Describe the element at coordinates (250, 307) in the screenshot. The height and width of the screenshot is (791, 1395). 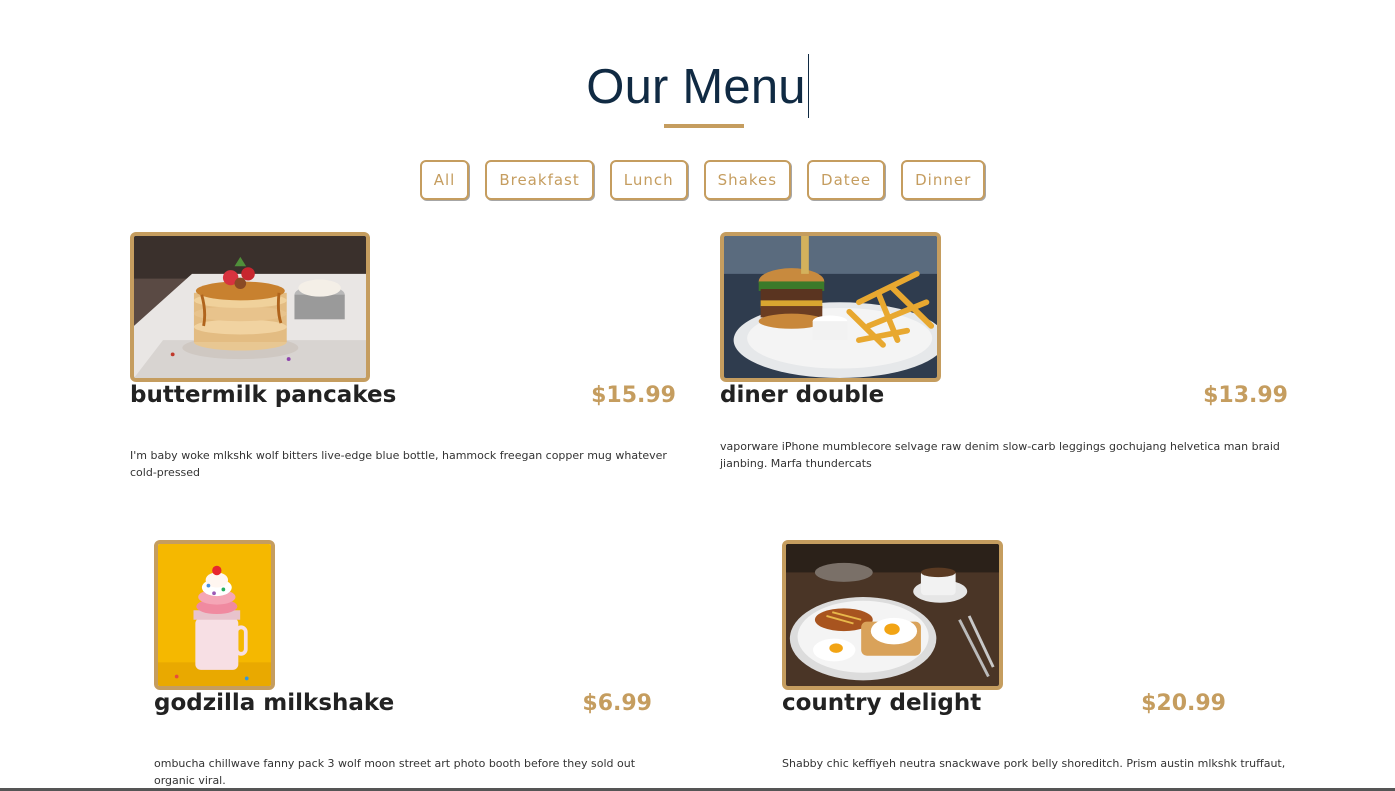
I see `pancakes-photo` at that location.